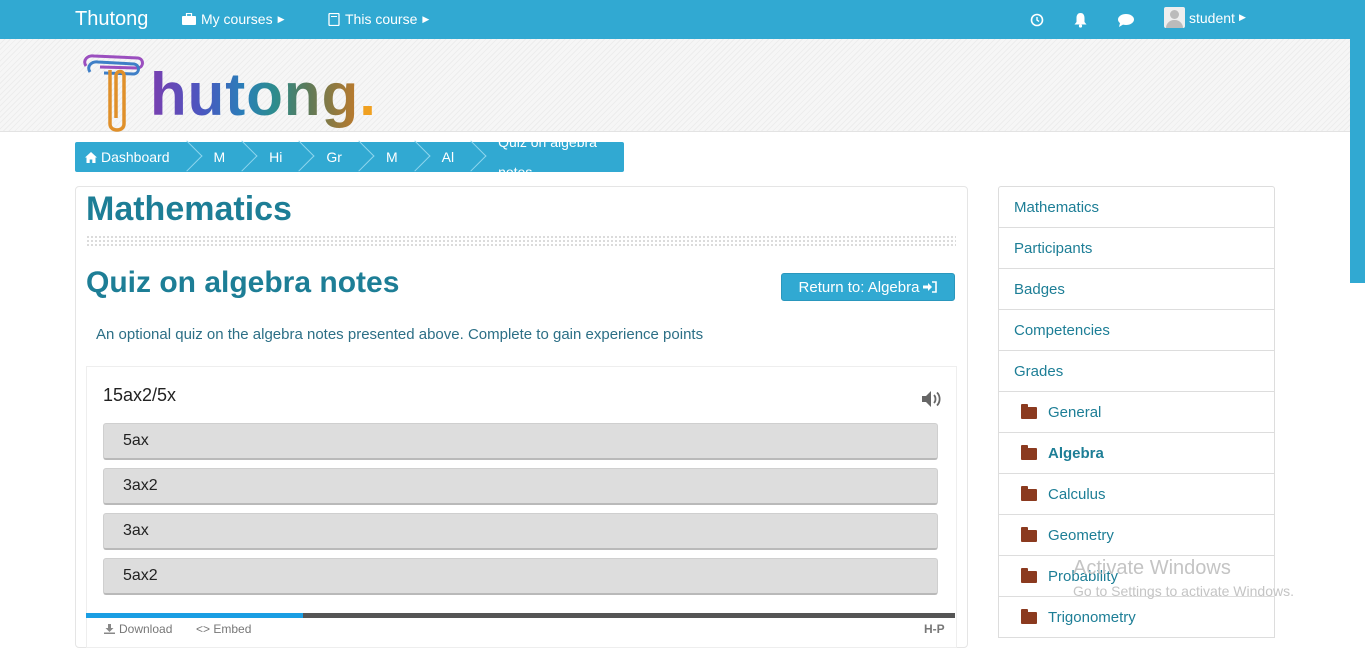 The height and width of the screenshot is (648, 1365). I want to click on briefcase-icon, so click(189, 19).